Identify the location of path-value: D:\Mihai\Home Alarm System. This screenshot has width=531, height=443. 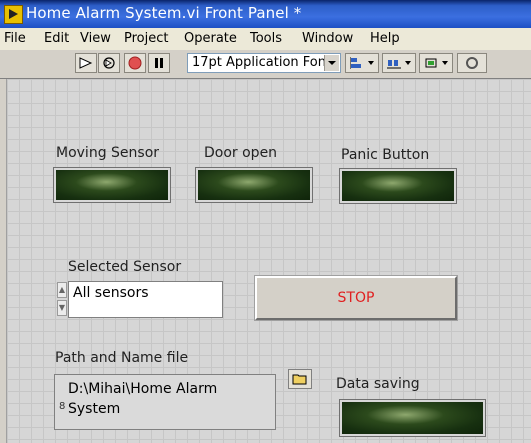
(143, 399).